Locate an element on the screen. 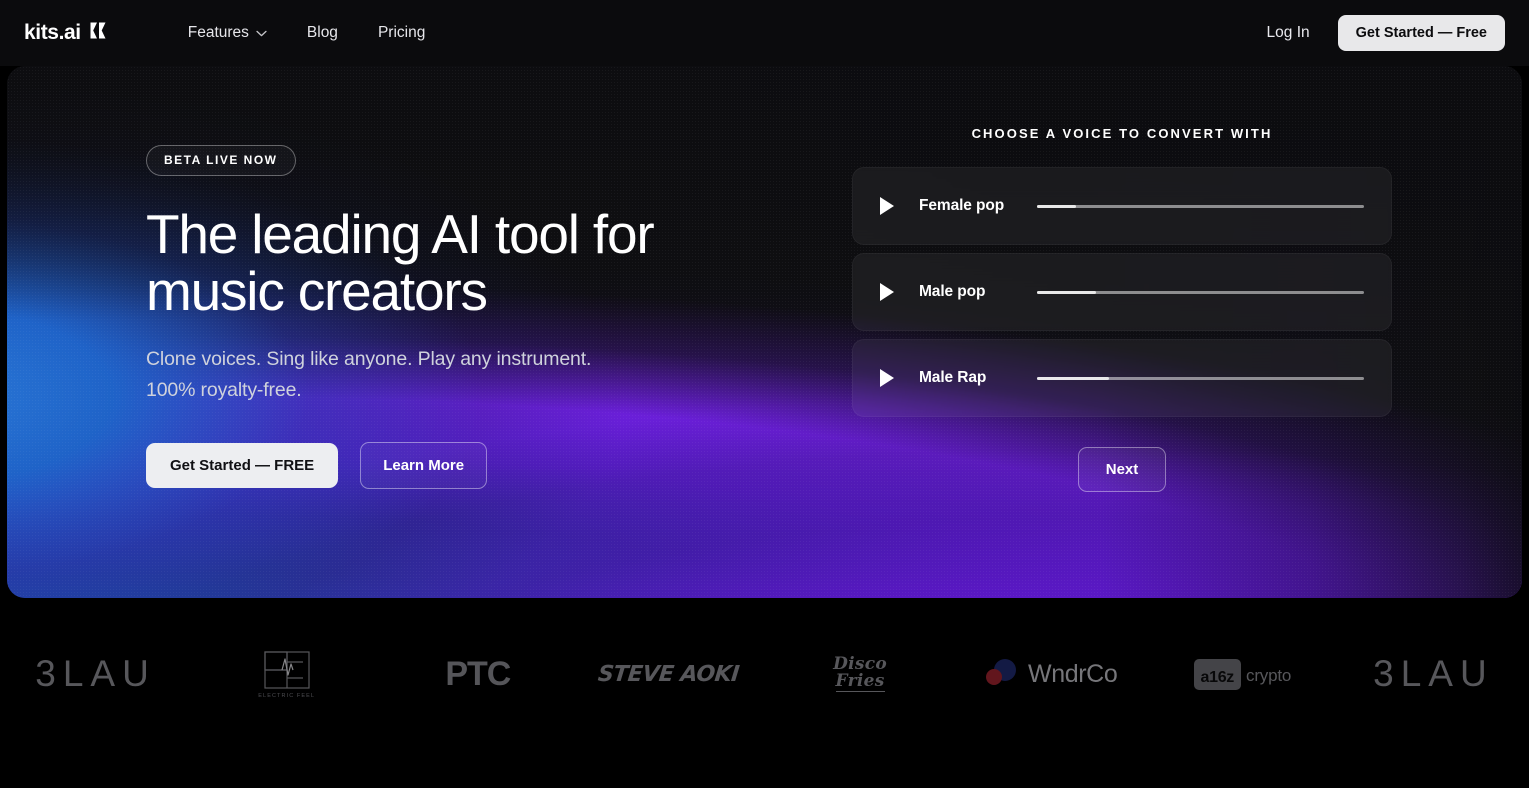 Image resolution: width=1529 pixels, height=788 pixels. nav-item-blog-label: Blog is located at coordinates (322, 32).